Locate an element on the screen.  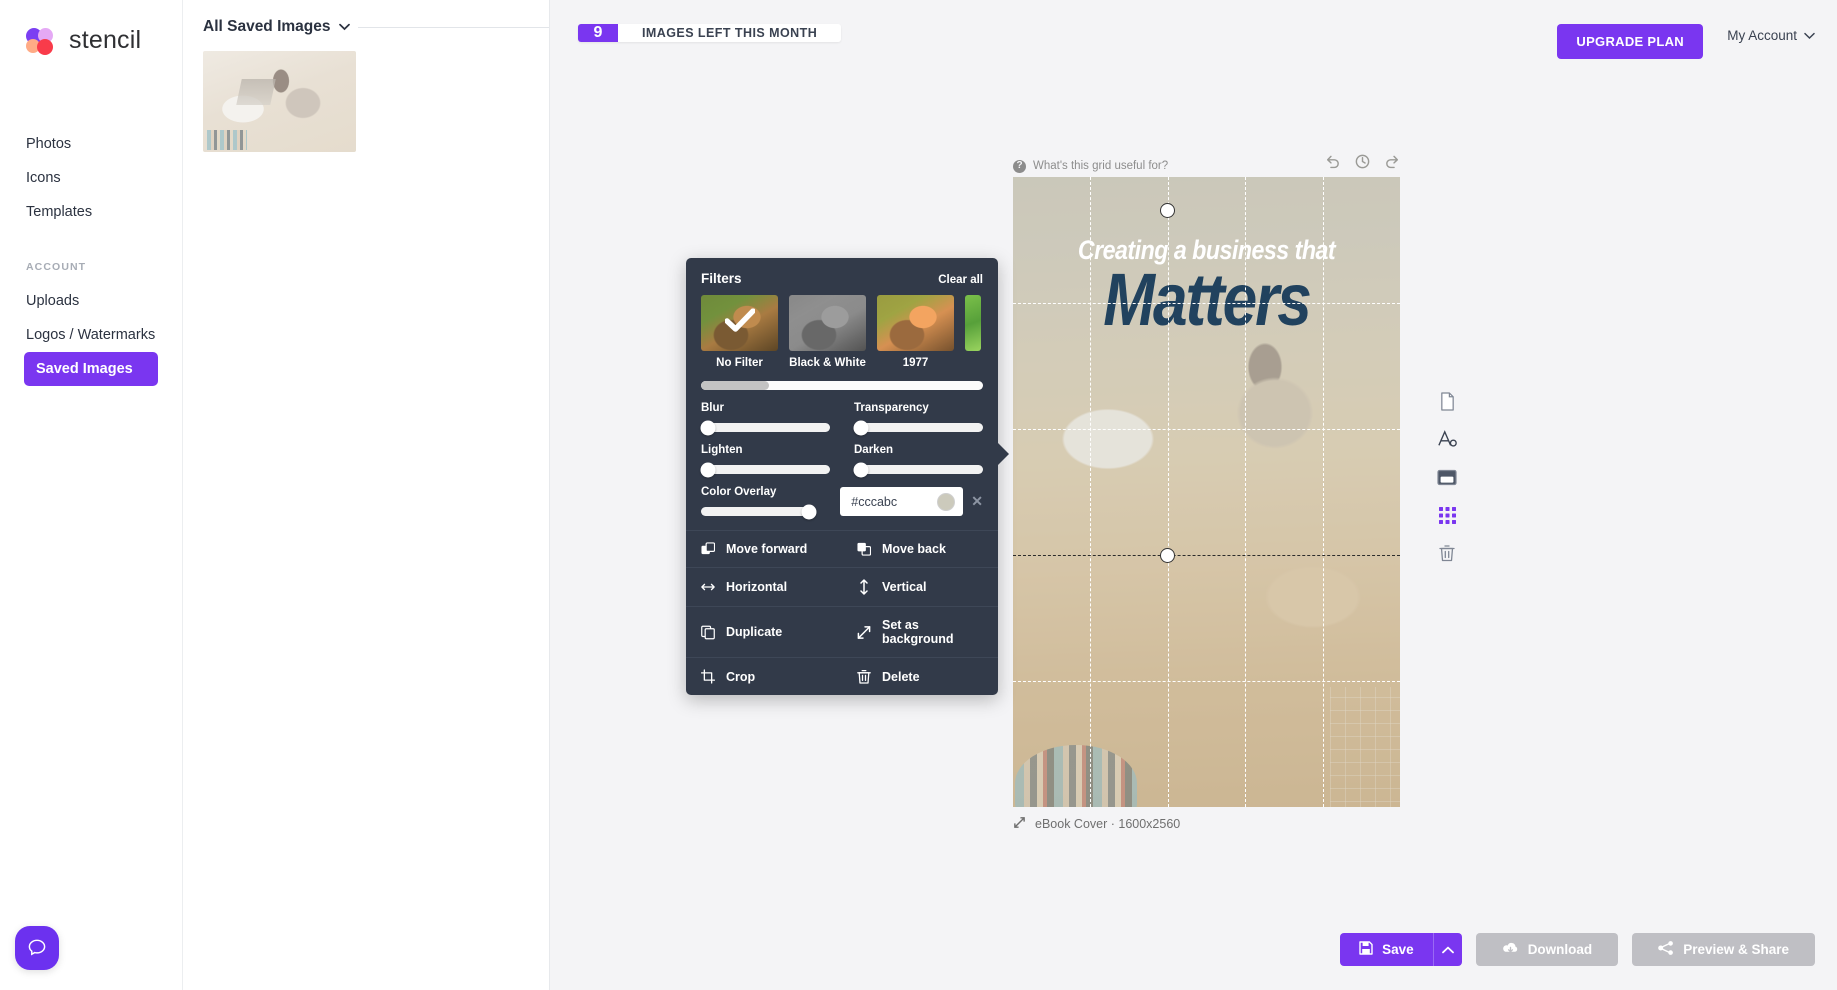
text-icon is located at coordinates (1447, 439).